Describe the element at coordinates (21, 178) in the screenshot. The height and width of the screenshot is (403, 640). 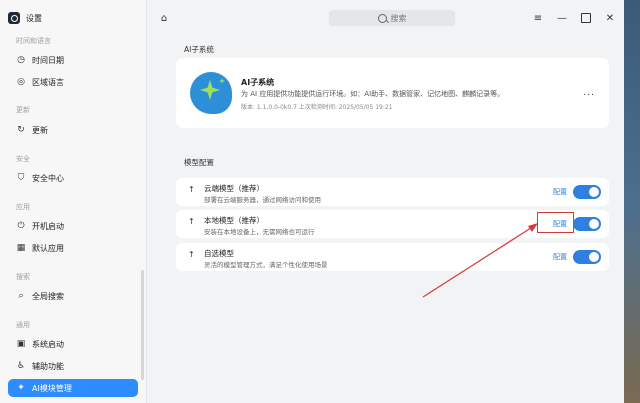
I see `shield-icon: ⛉` at that location.